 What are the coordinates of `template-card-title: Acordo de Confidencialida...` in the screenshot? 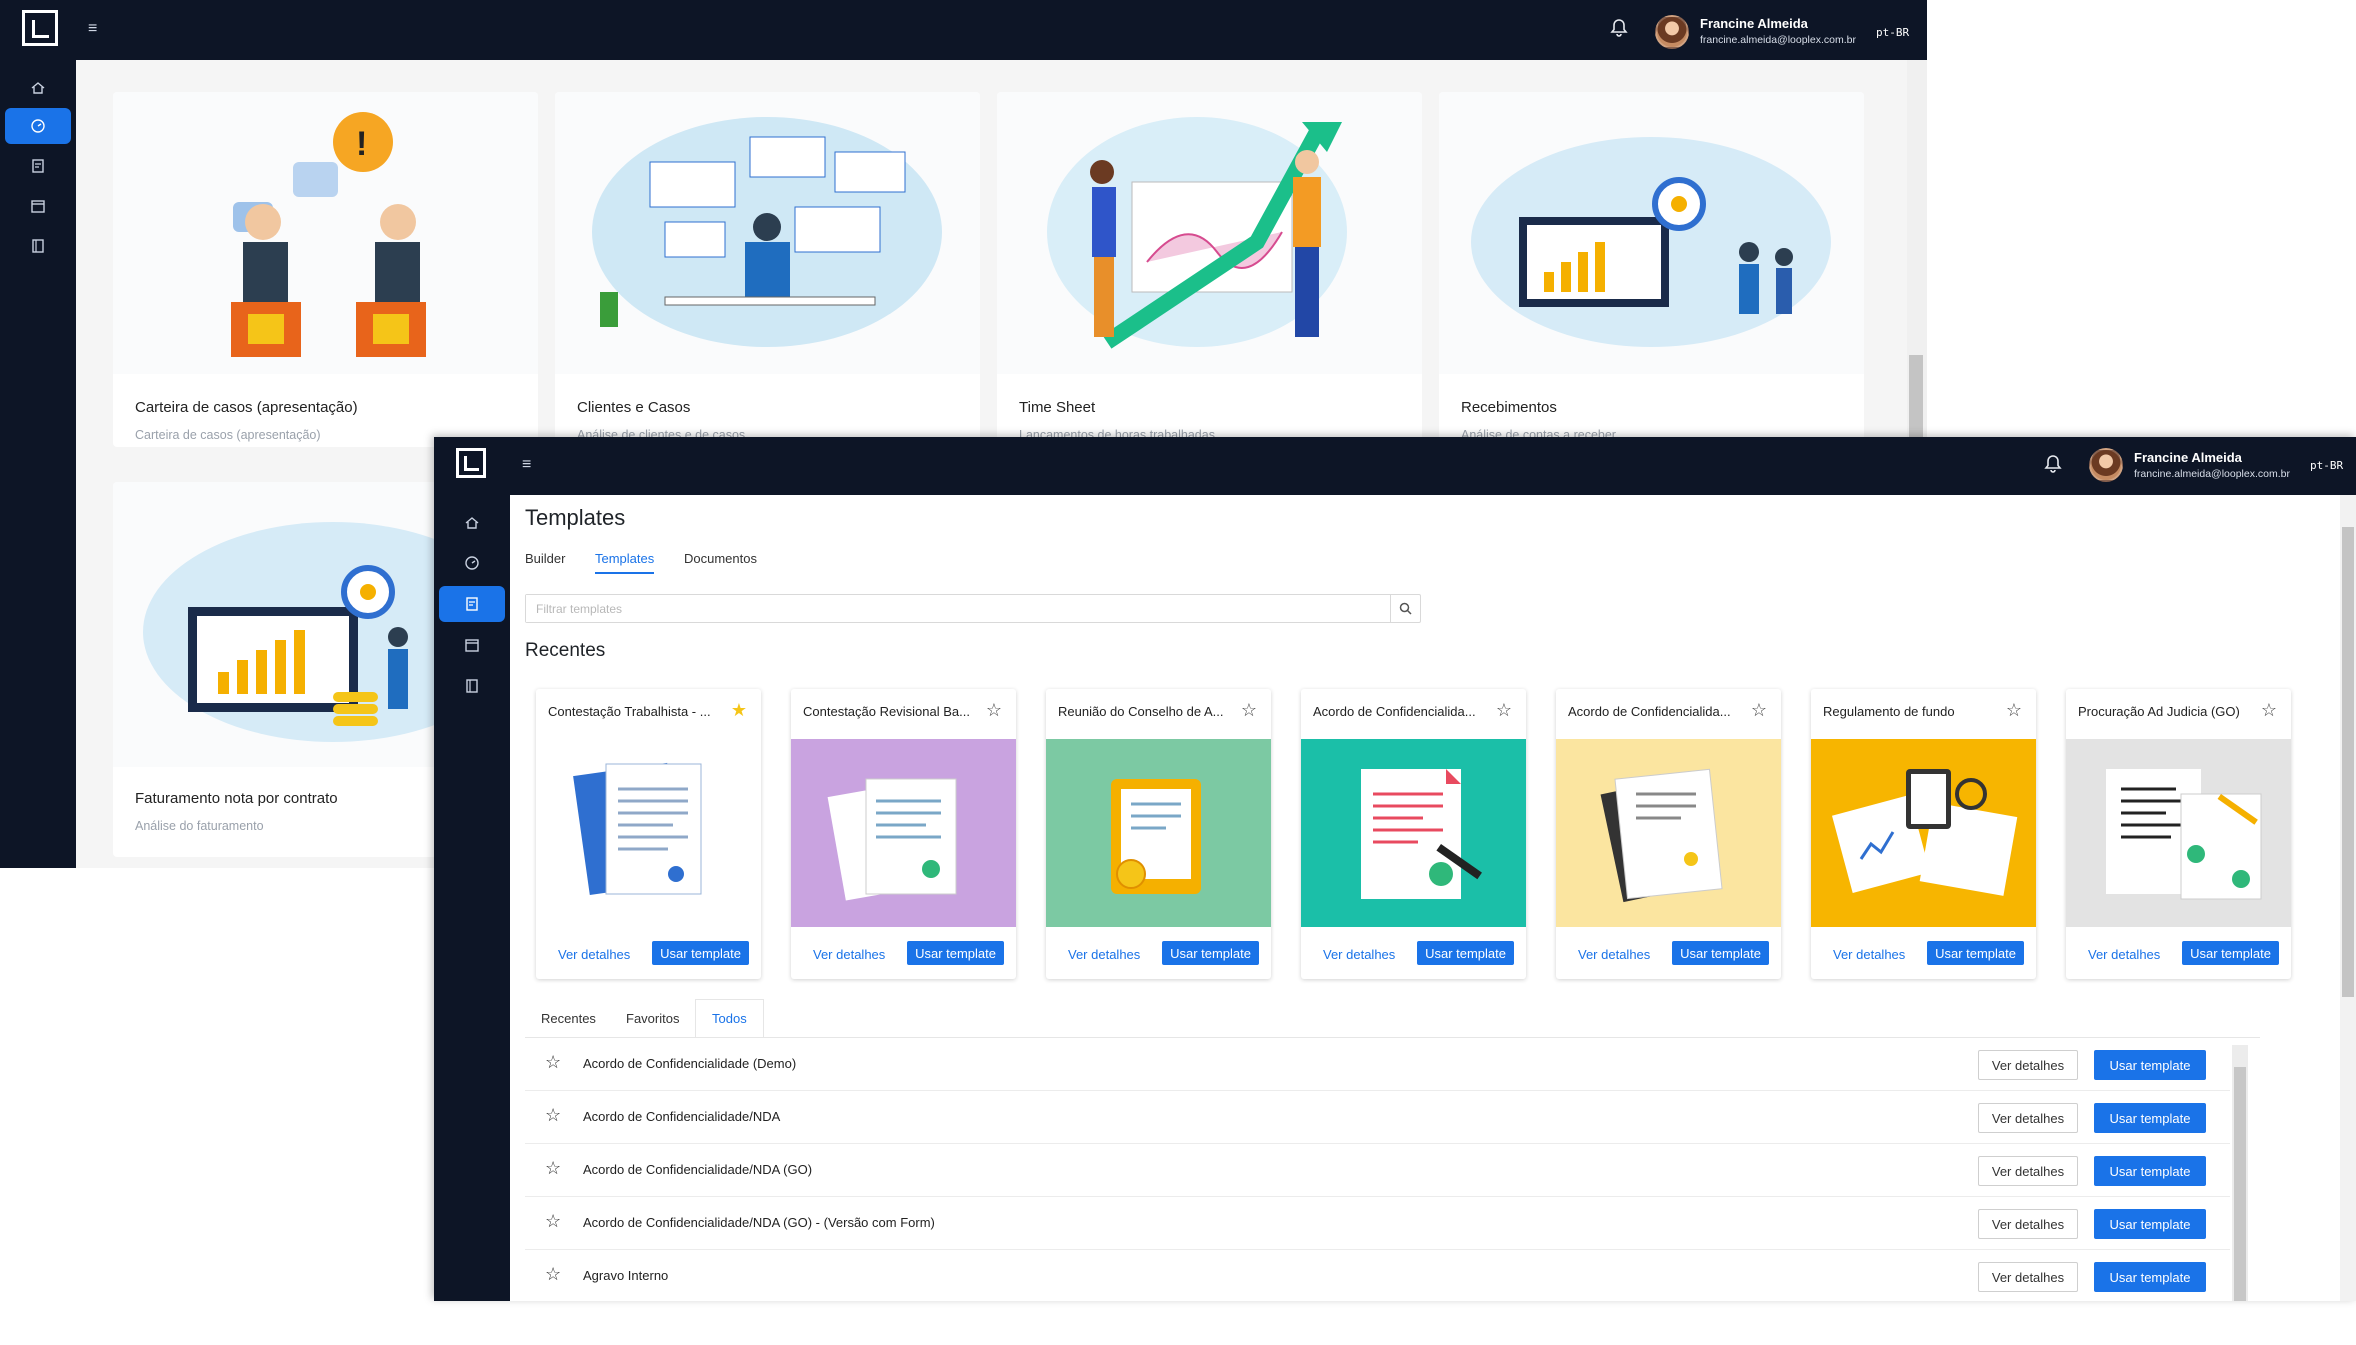 It's located at (1649, 711).